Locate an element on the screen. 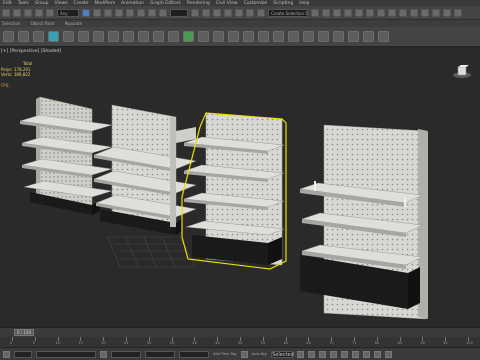 The image size is (480, 360). select-by-name-icon is located at coordinates (97, 12).